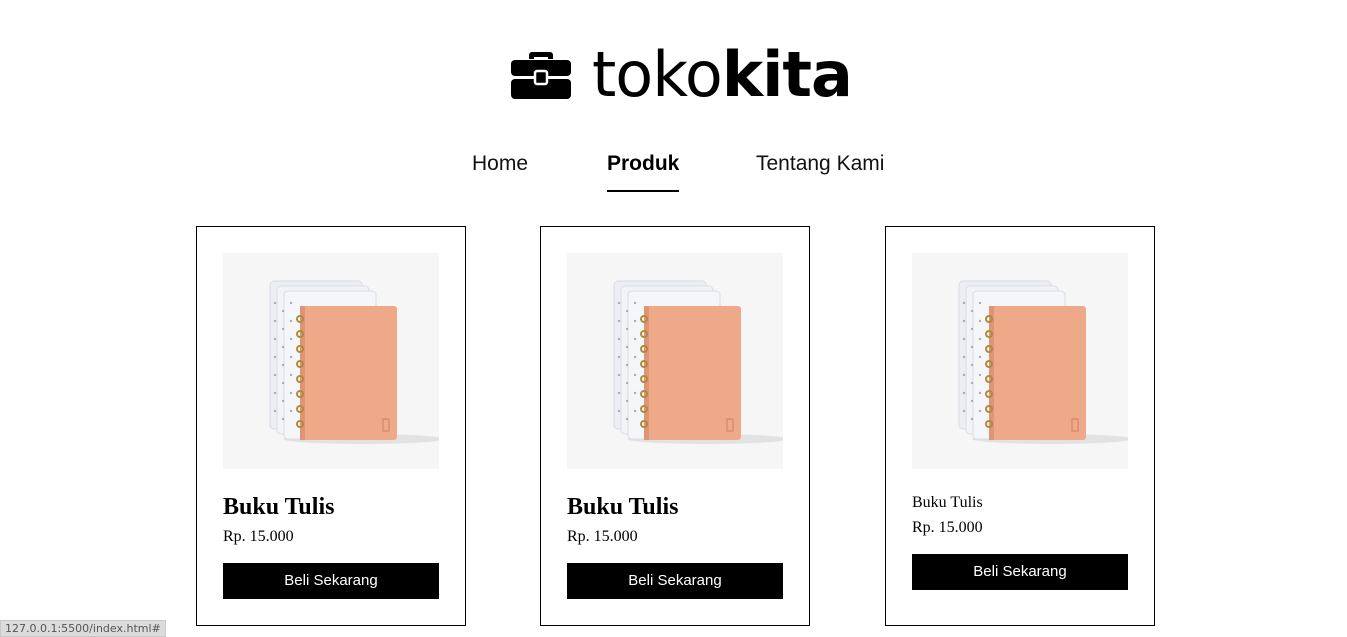 This screenshot has height=637, width=1347. I want to click on nav-item-produk: Produk, so click(643, 171).